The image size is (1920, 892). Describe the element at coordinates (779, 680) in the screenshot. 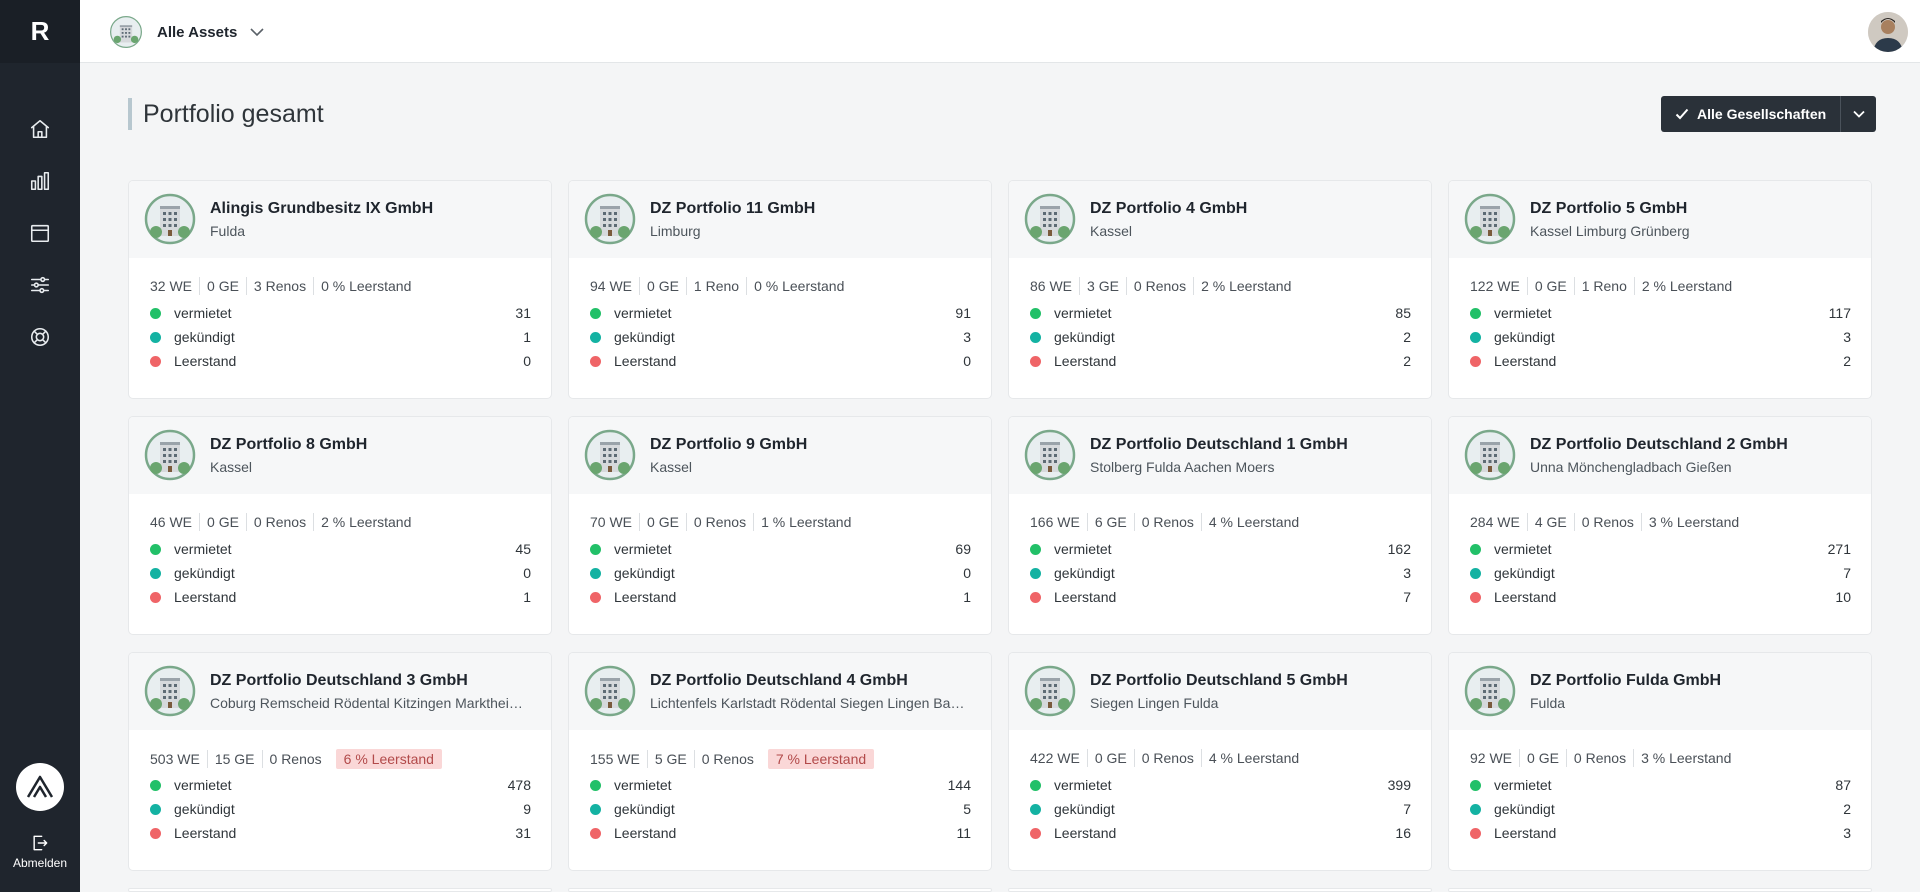

I see `company-name: DZ Portfolio Deutschland 4 GmbH` at that location.